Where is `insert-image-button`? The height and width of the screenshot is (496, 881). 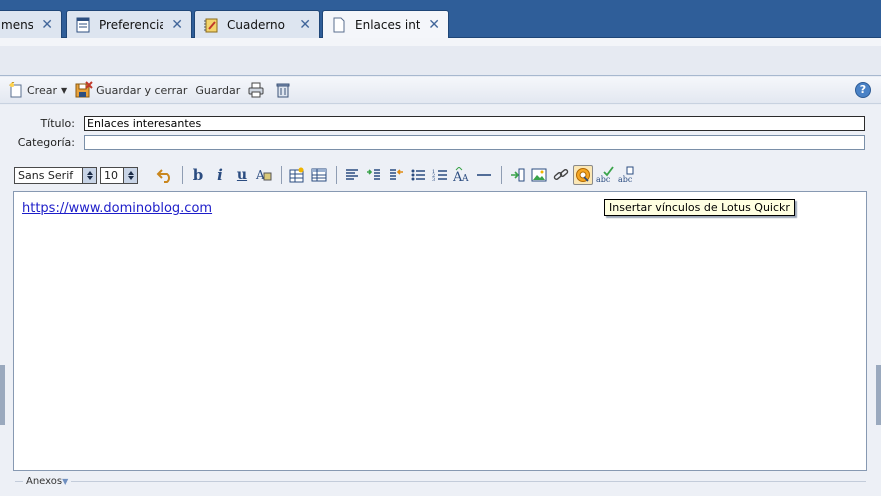
insert-image-button is located at coordinates (539, 175).